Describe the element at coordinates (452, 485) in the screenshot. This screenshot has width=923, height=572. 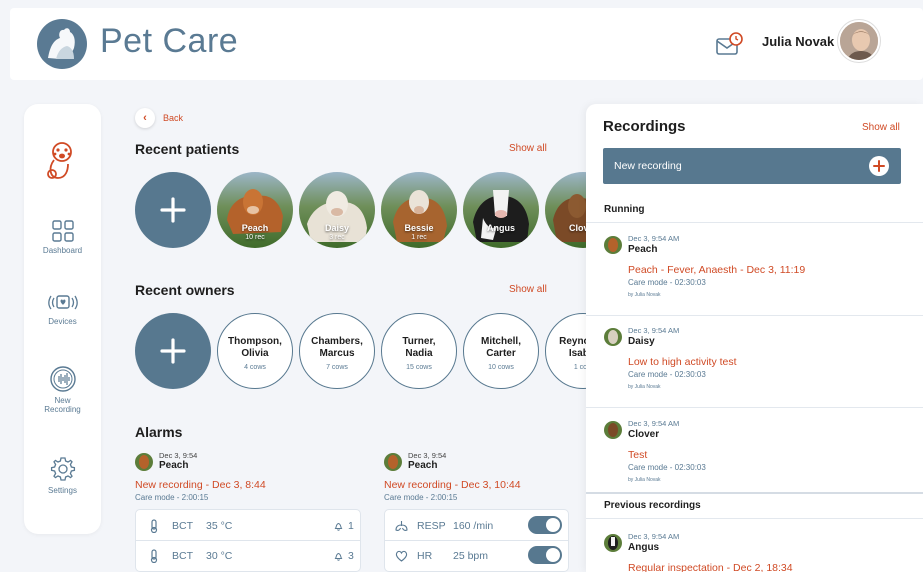
I see `alarm-recording-link: New recording - Dec 3, 10:44` at that location.